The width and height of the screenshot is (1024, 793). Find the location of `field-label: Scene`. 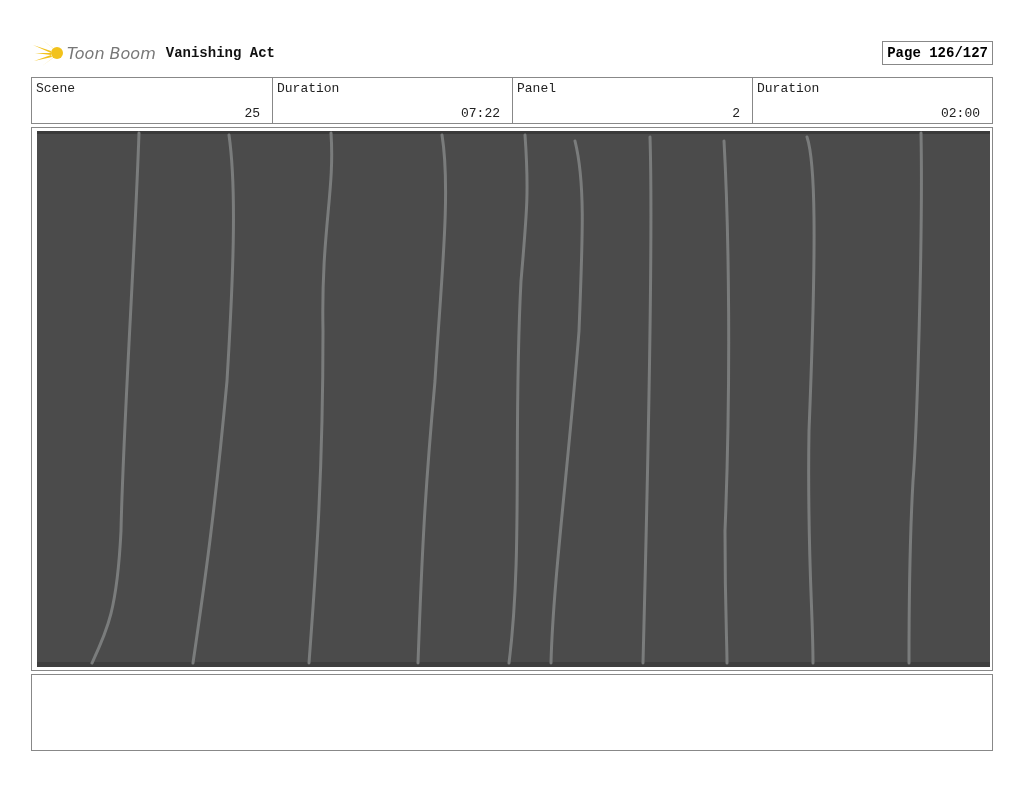

field-label: Scene is located at coordinates (56, 88).